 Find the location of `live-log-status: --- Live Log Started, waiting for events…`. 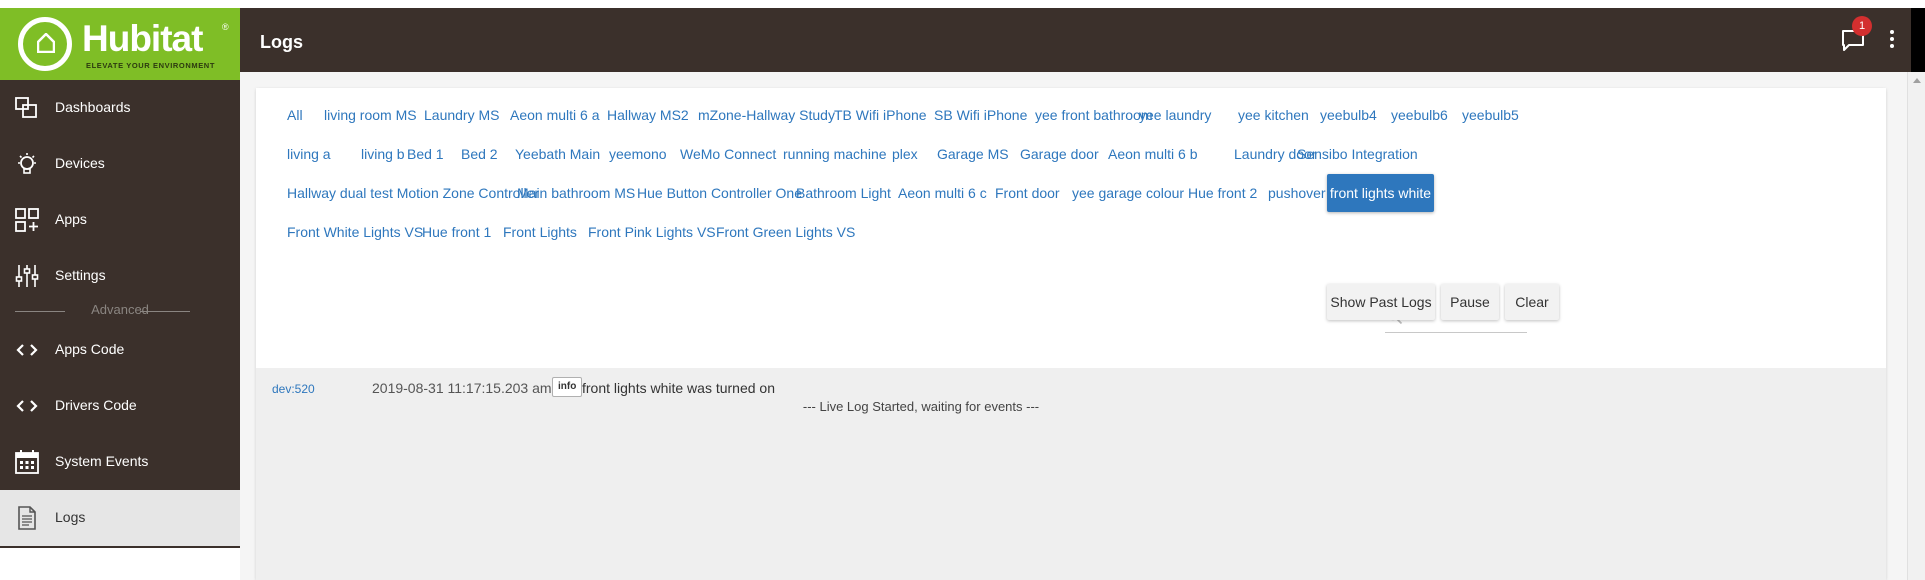

live-log-status: --- Live Log Started, waiting for events… is located at coordinates (921, 406).